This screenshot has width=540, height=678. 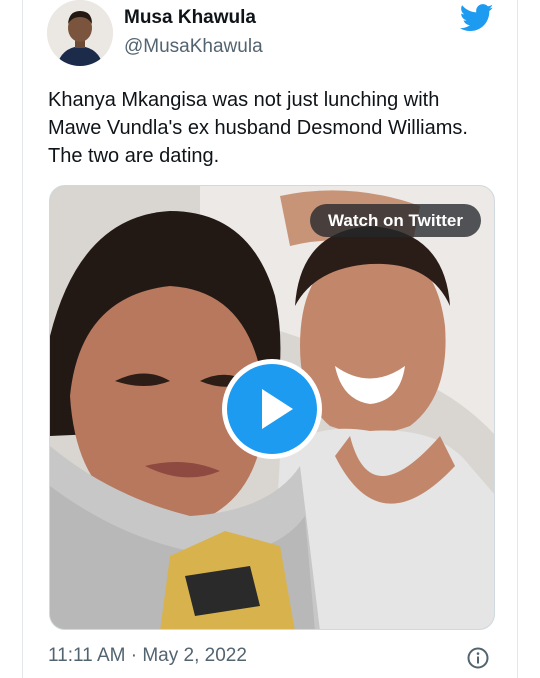 I want to click on watch-on-twitter-button: Watch on Twitter, so click(x=395, y=220).